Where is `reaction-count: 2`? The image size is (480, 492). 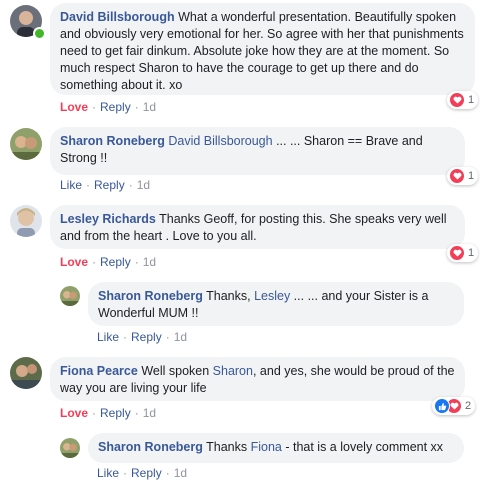 reaction-count: 2 is located at coordinates (468, 406).